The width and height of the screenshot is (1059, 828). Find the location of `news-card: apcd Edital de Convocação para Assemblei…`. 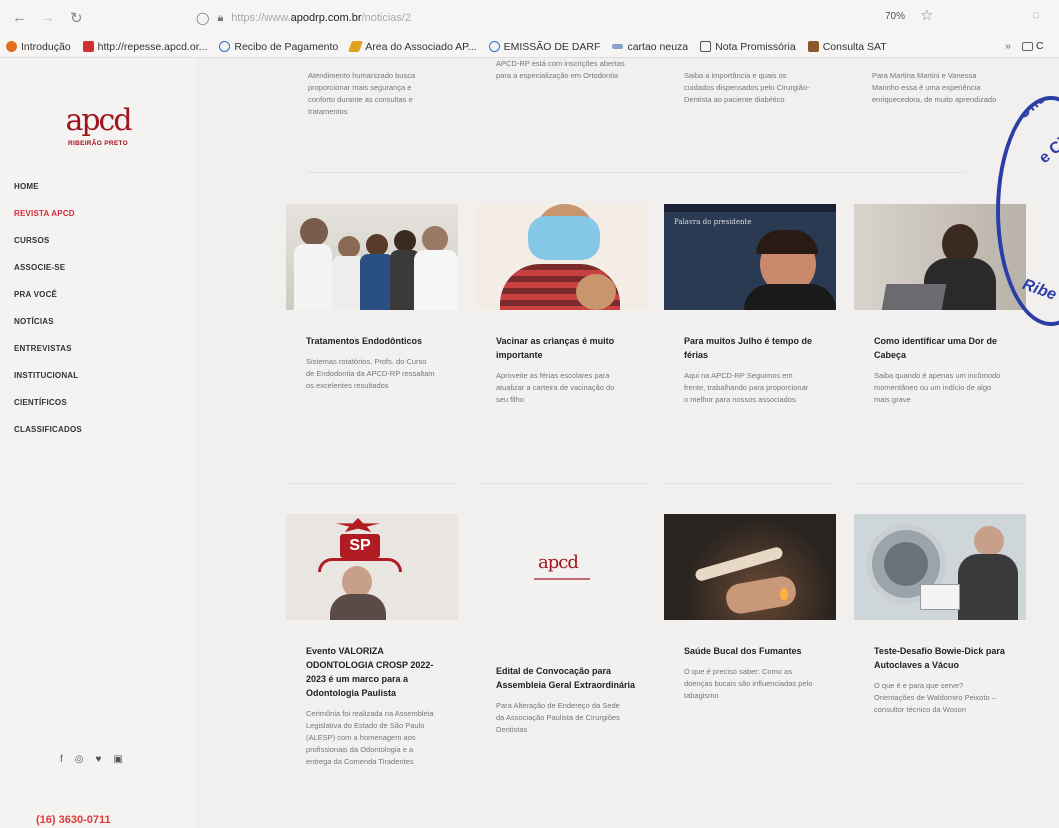

news-card: apcd Edital de Convocação para Assemblei… is located at coordinates (562, 671).